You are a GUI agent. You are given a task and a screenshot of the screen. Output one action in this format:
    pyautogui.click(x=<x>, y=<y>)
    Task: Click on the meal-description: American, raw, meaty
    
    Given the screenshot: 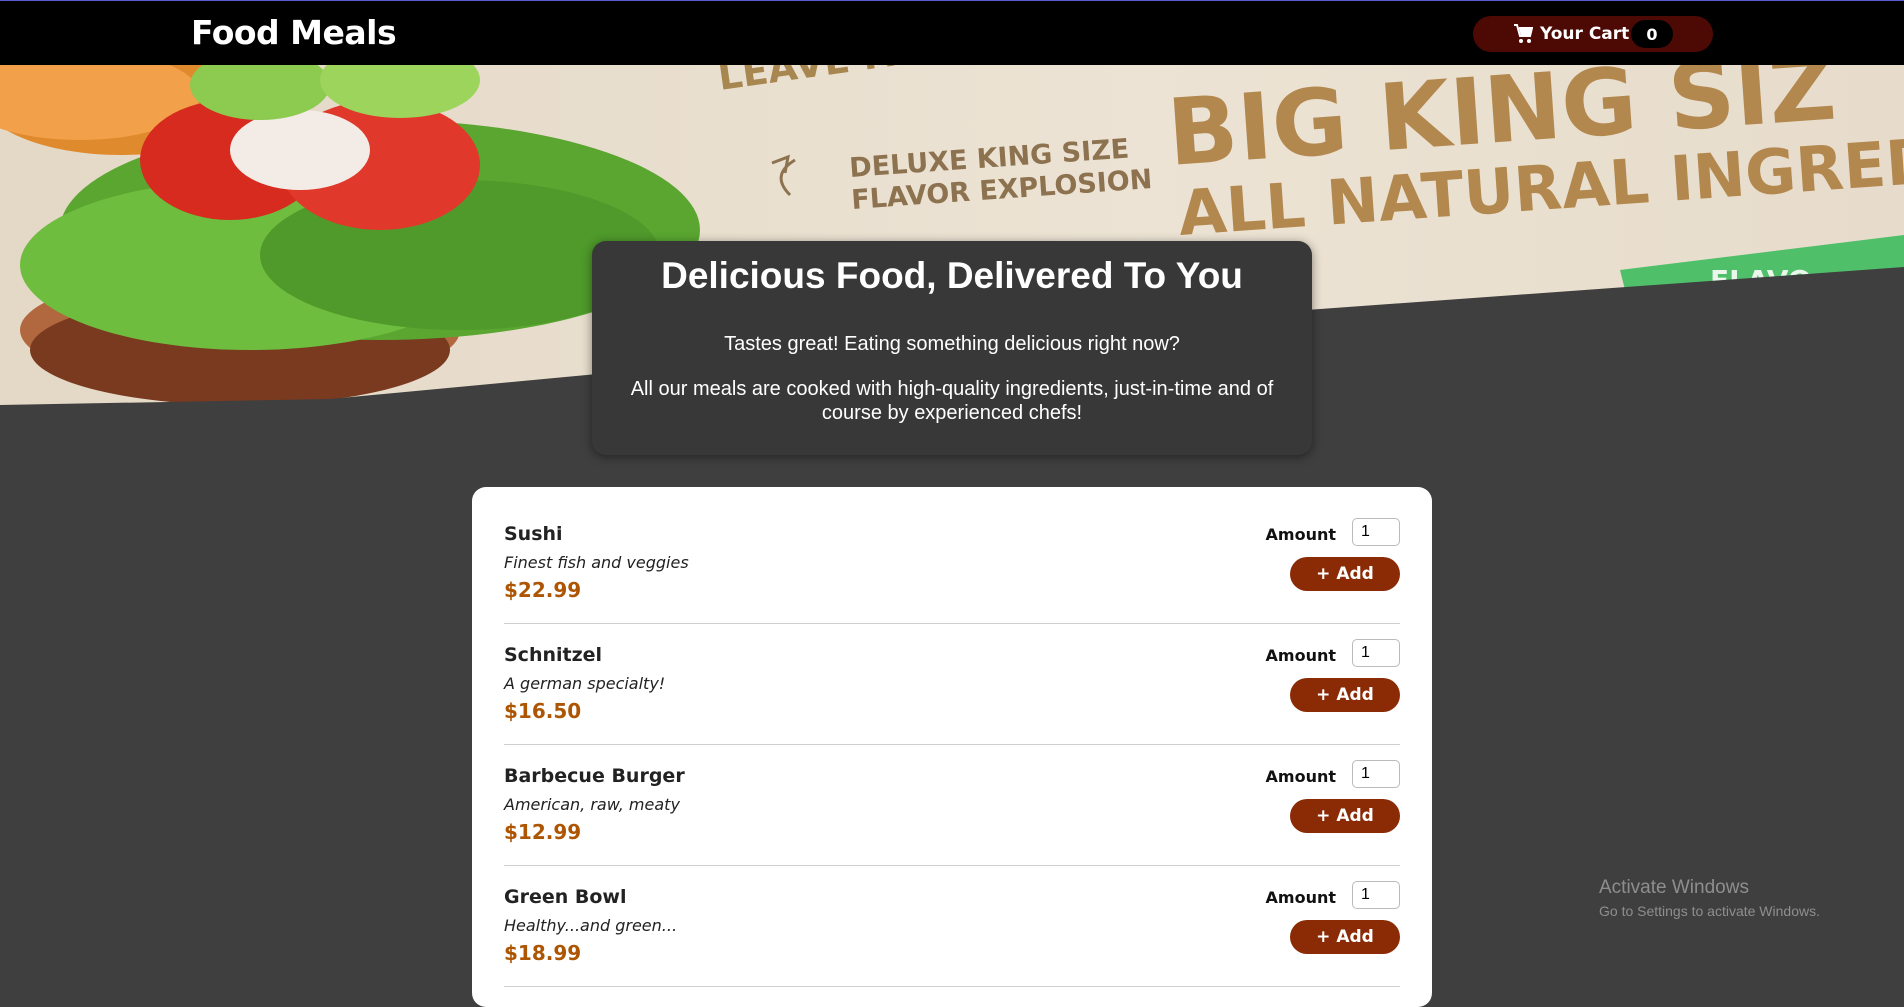 What is the action you would take?
    pyautogui.click(x=592, y=804)
    